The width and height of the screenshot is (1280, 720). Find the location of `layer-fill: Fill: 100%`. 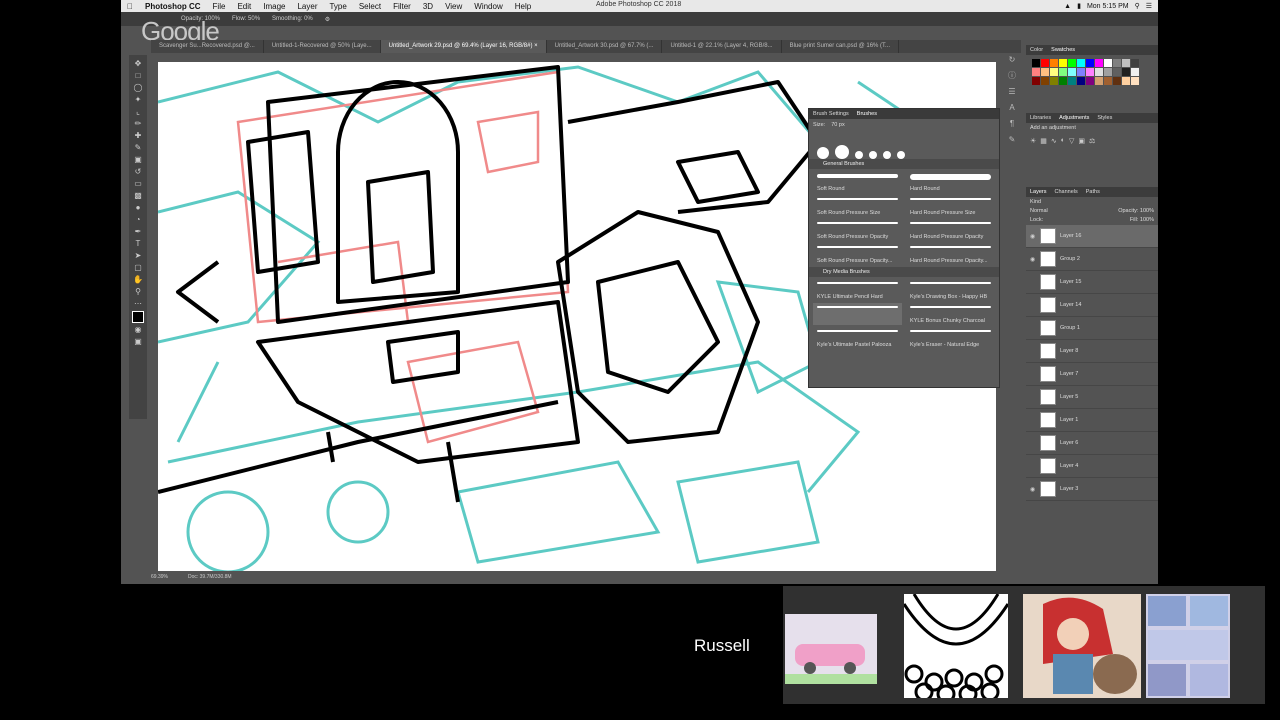

layer-fill: Fill: 100% is located at coordinates (1142, 220).